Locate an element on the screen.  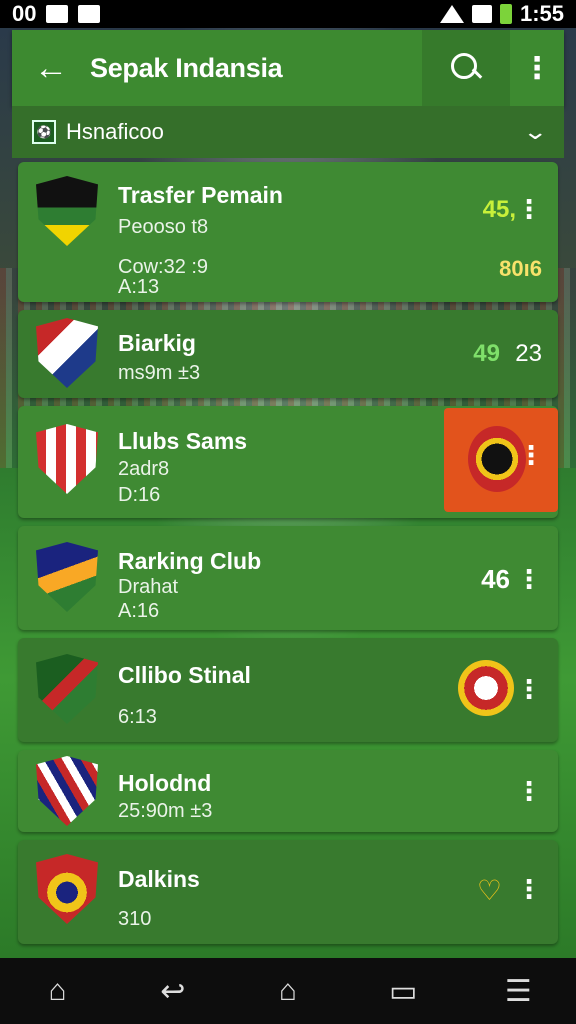
item-subtitle: ms9m ±3 is located at coordinates (159, 373).